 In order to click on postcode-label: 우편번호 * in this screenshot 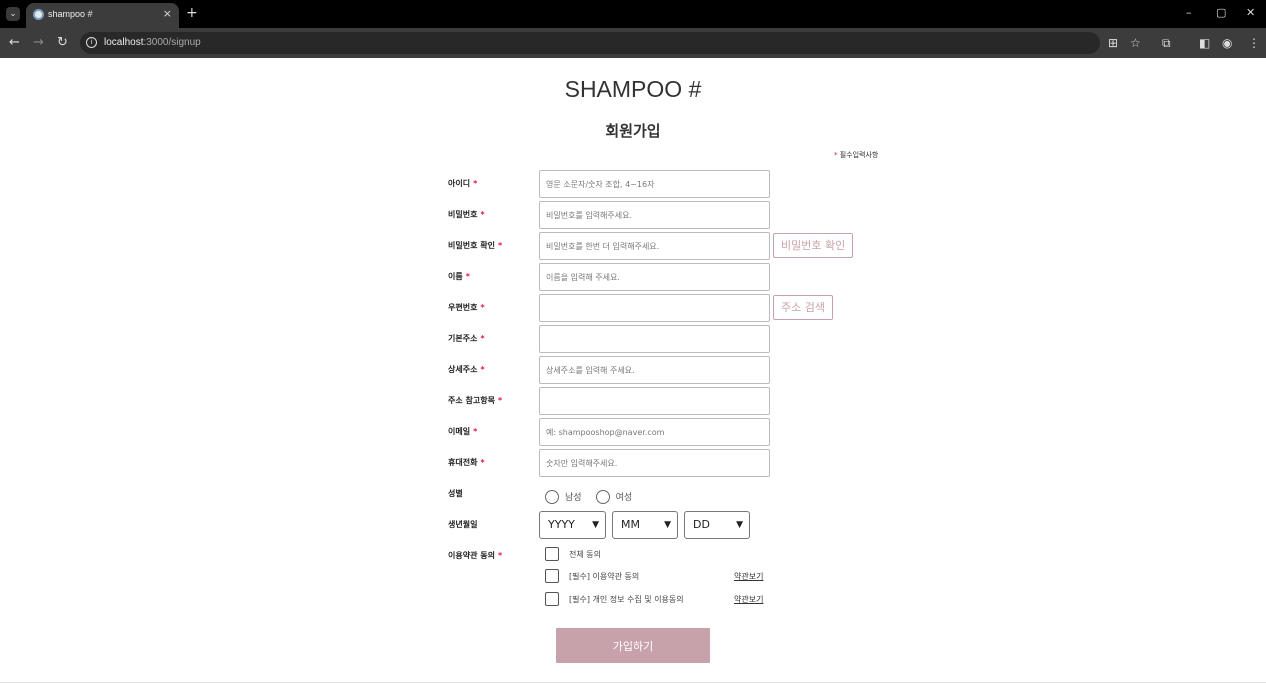, I will do `click(466, 307)`.